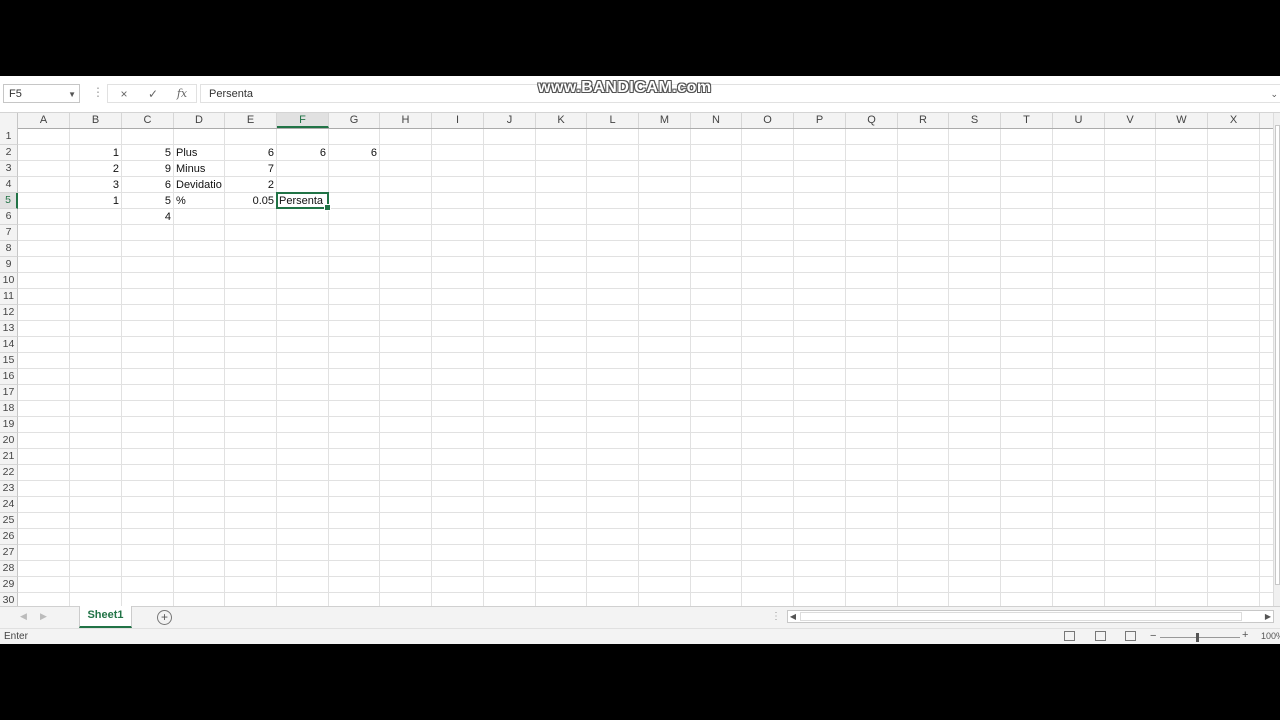  I want to click on cell-d3: Minus, so click(199, 169).